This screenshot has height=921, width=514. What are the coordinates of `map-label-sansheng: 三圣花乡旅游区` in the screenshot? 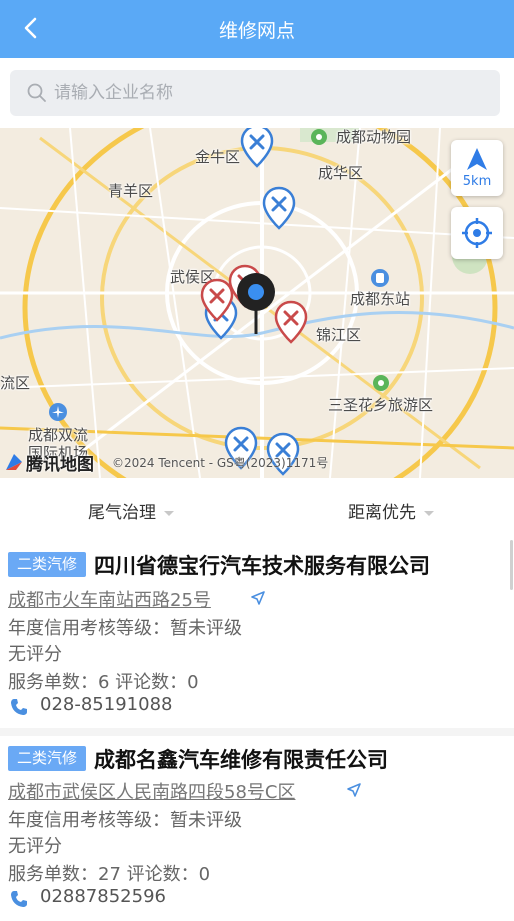 It's located at (381, 405).